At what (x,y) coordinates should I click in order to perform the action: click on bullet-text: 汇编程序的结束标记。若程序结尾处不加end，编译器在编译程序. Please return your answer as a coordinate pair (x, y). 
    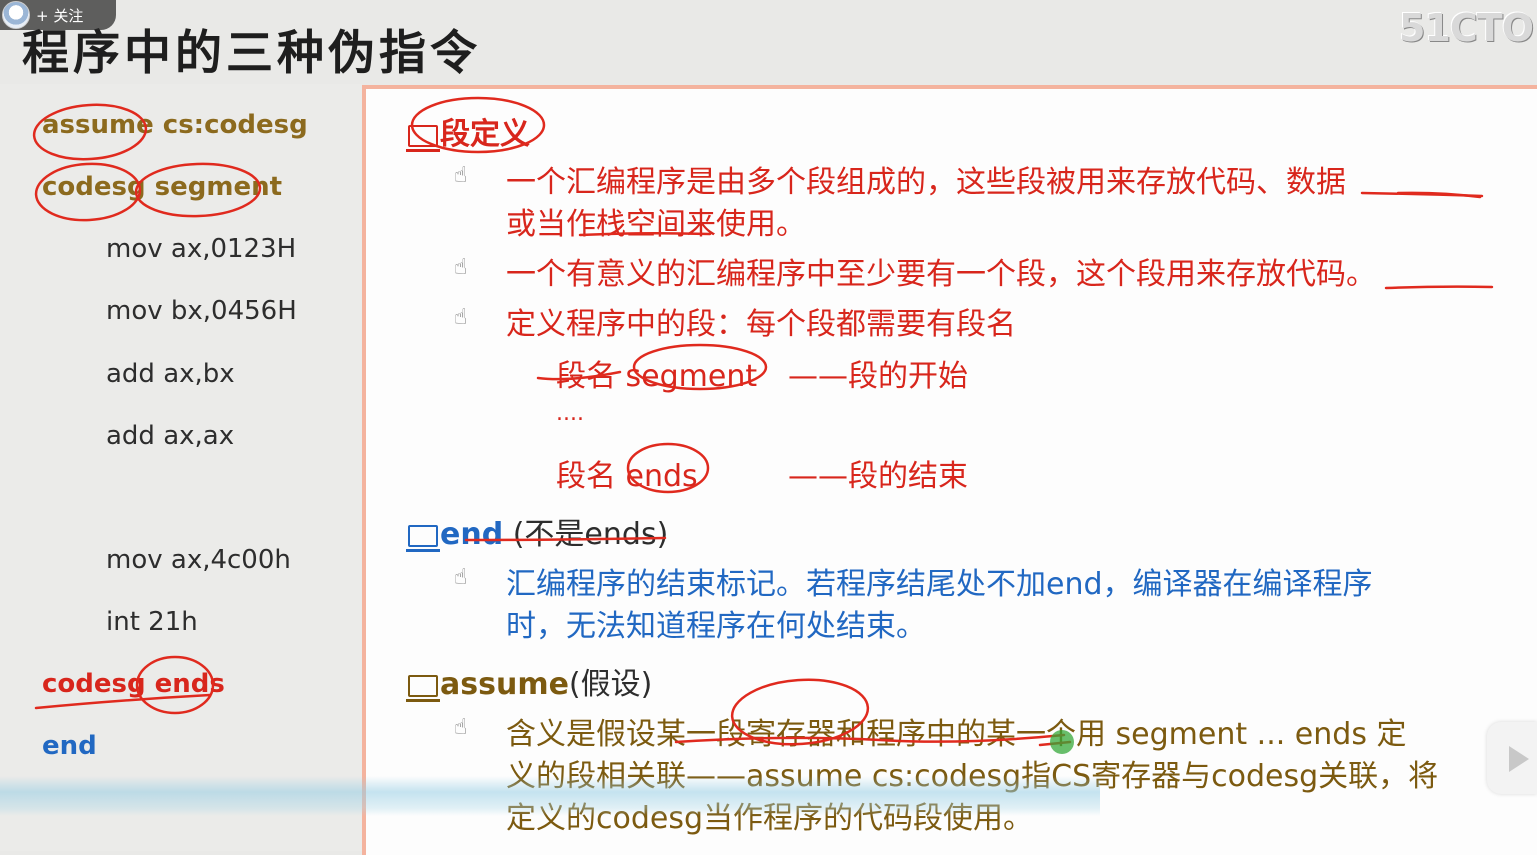
    Looking at the image, I should click on (939, 584).